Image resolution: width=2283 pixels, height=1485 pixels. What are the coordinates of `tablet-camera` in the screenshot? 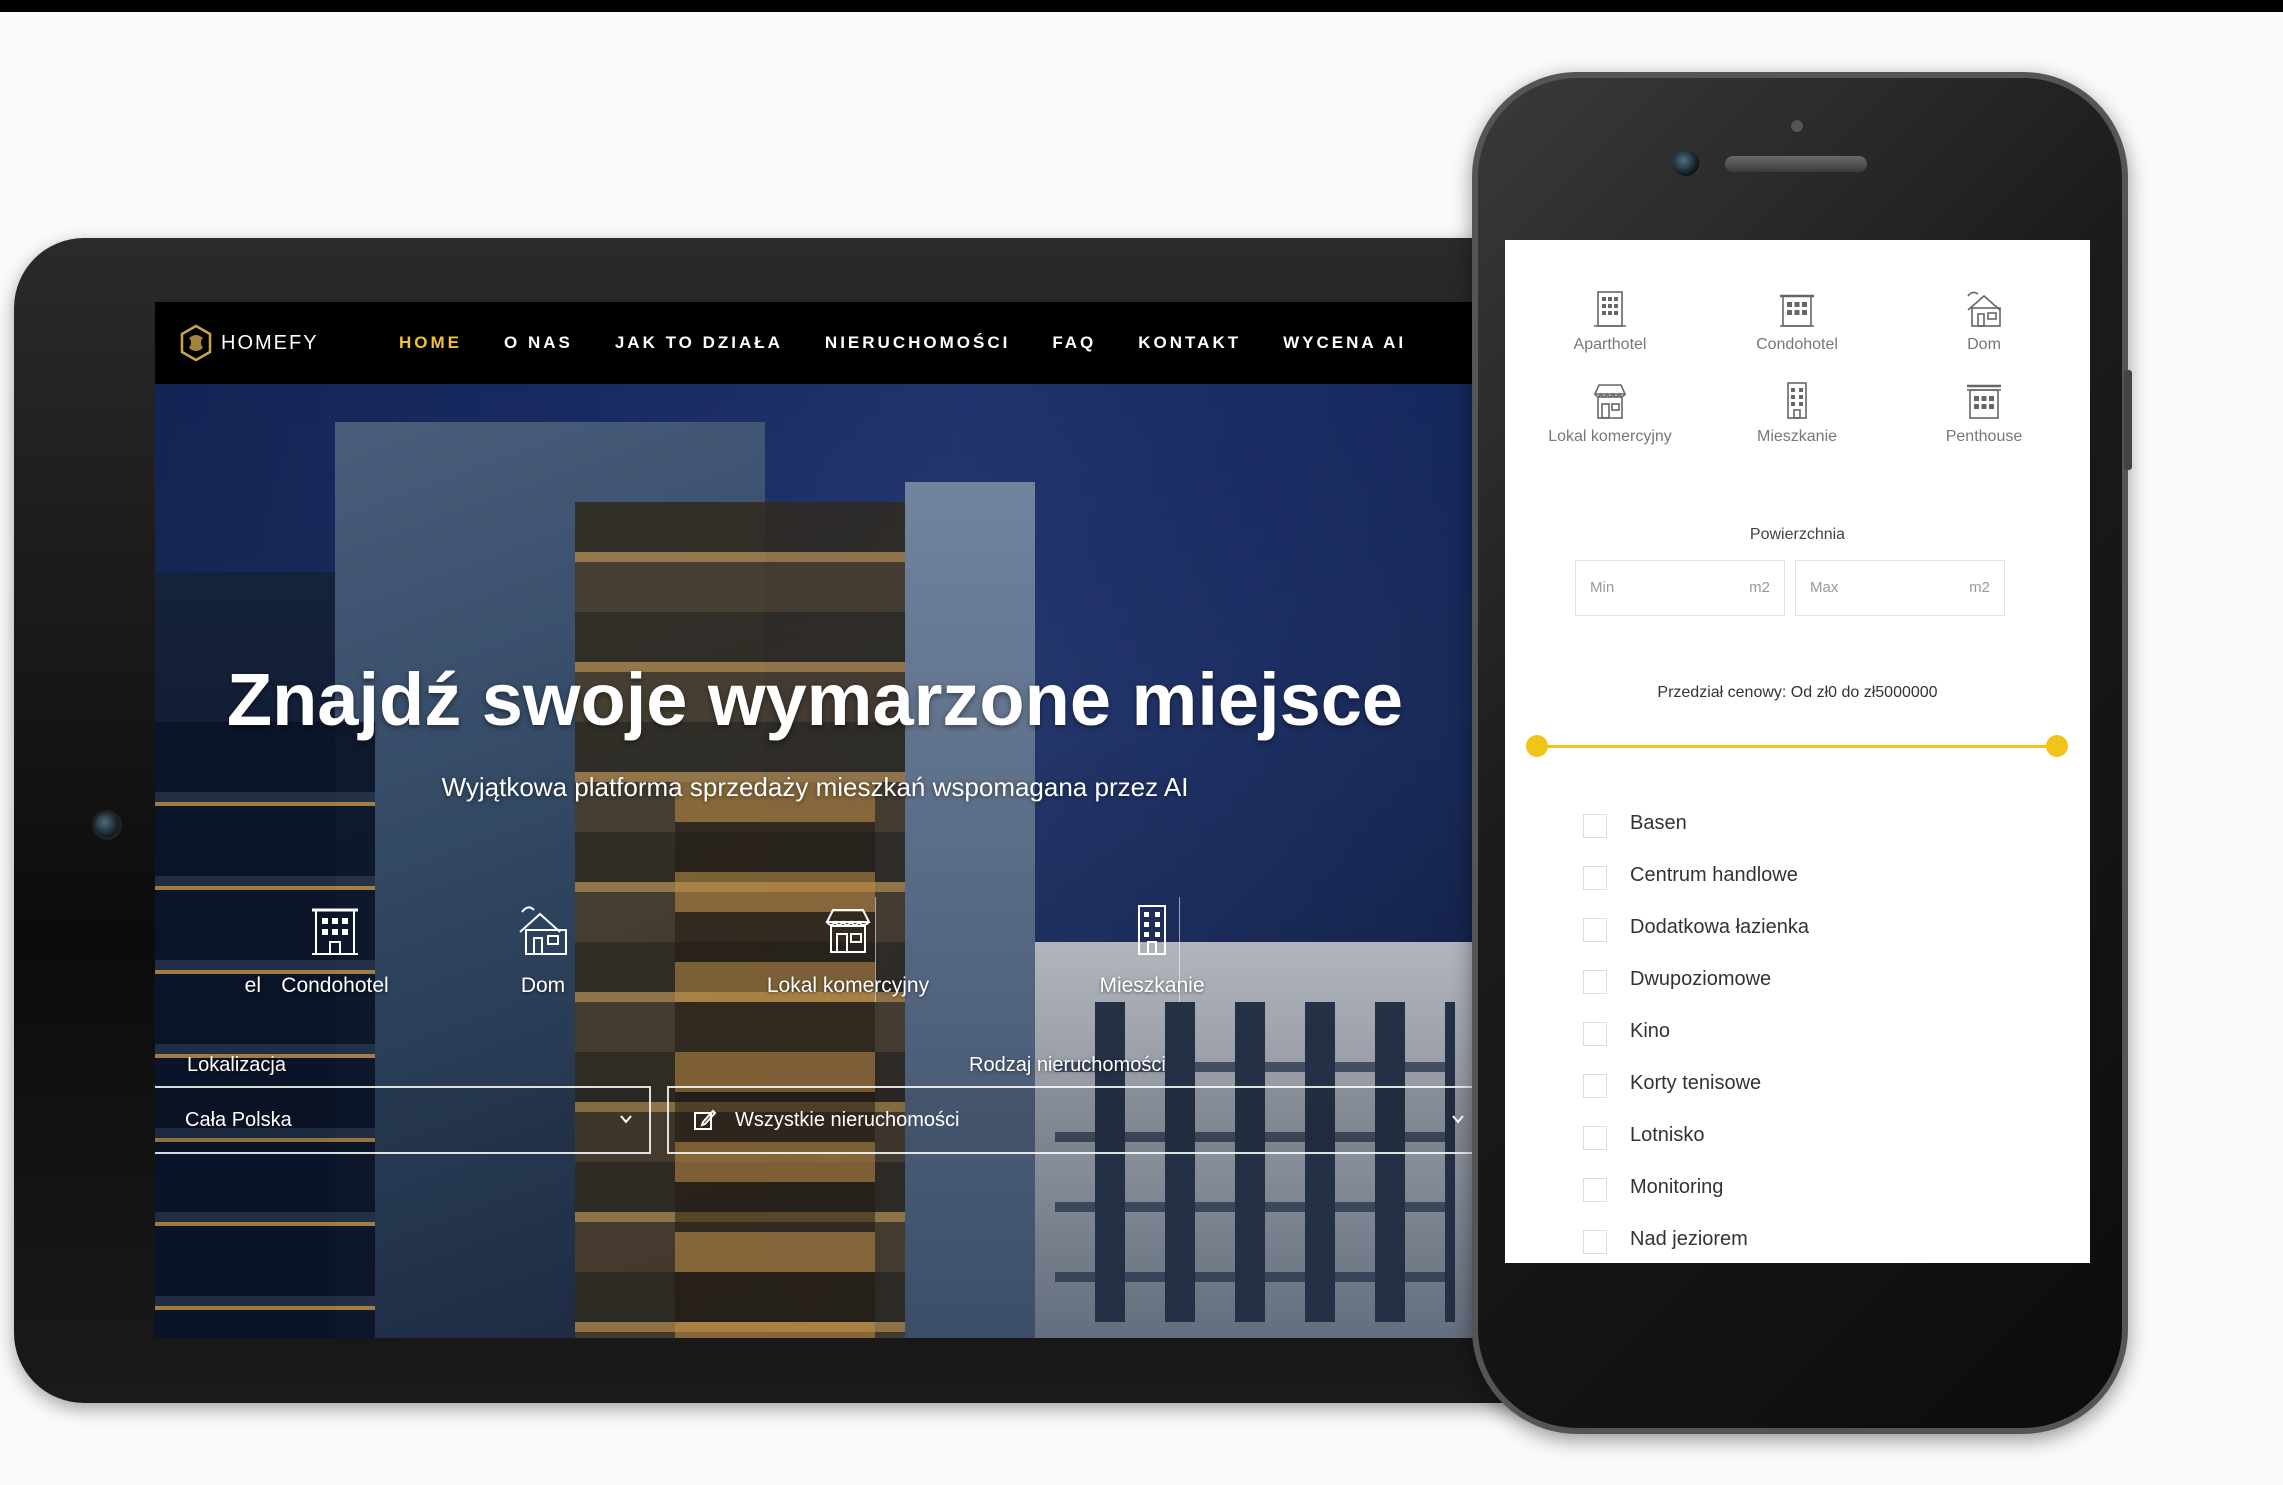 It's located at (107, 825).